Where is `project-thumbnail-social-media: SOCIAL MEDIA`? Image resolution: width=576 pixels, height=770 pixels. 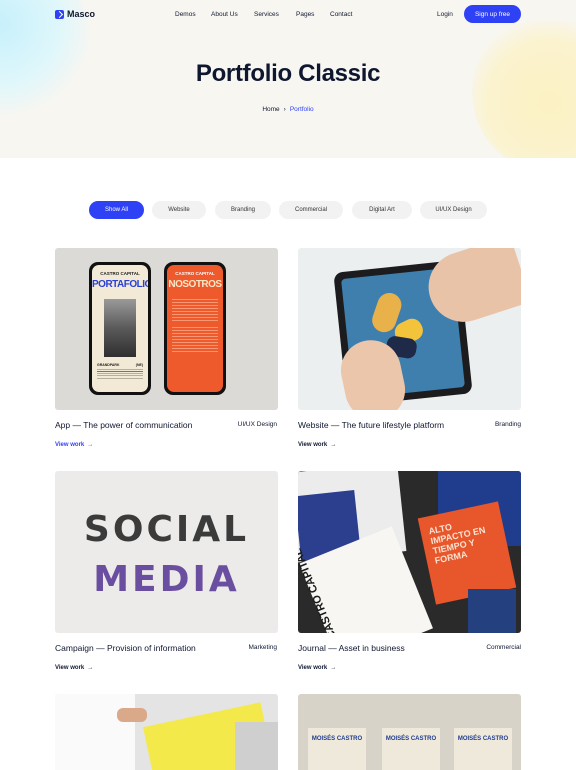
project-thumbnail-social-media: SOCIAL MEDIA is located at coordinates (166, 552).